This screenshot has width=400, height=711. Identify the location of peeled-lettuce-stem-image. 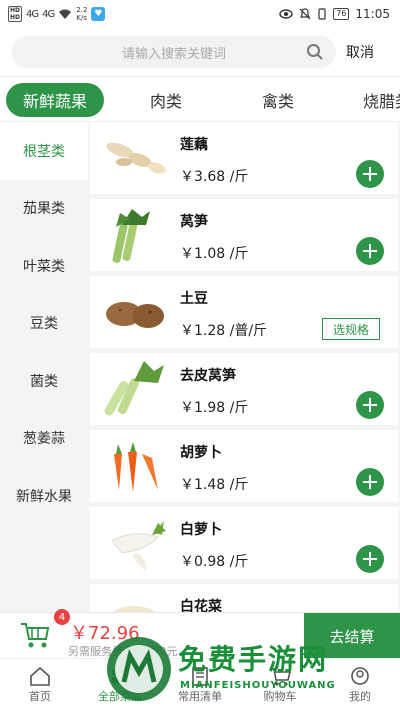
(134, 388).